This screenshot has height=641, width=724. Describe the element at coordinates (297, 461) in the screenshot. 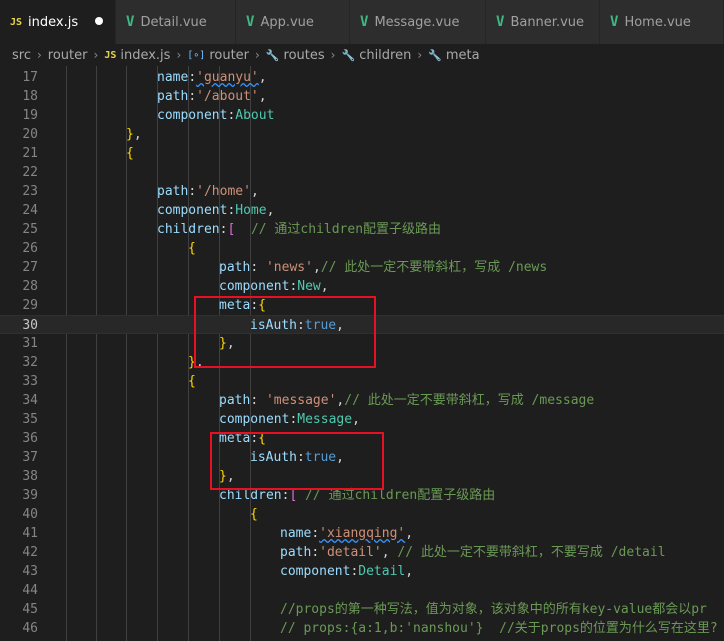

I see `red-highlight-box-meta-message` at that location.